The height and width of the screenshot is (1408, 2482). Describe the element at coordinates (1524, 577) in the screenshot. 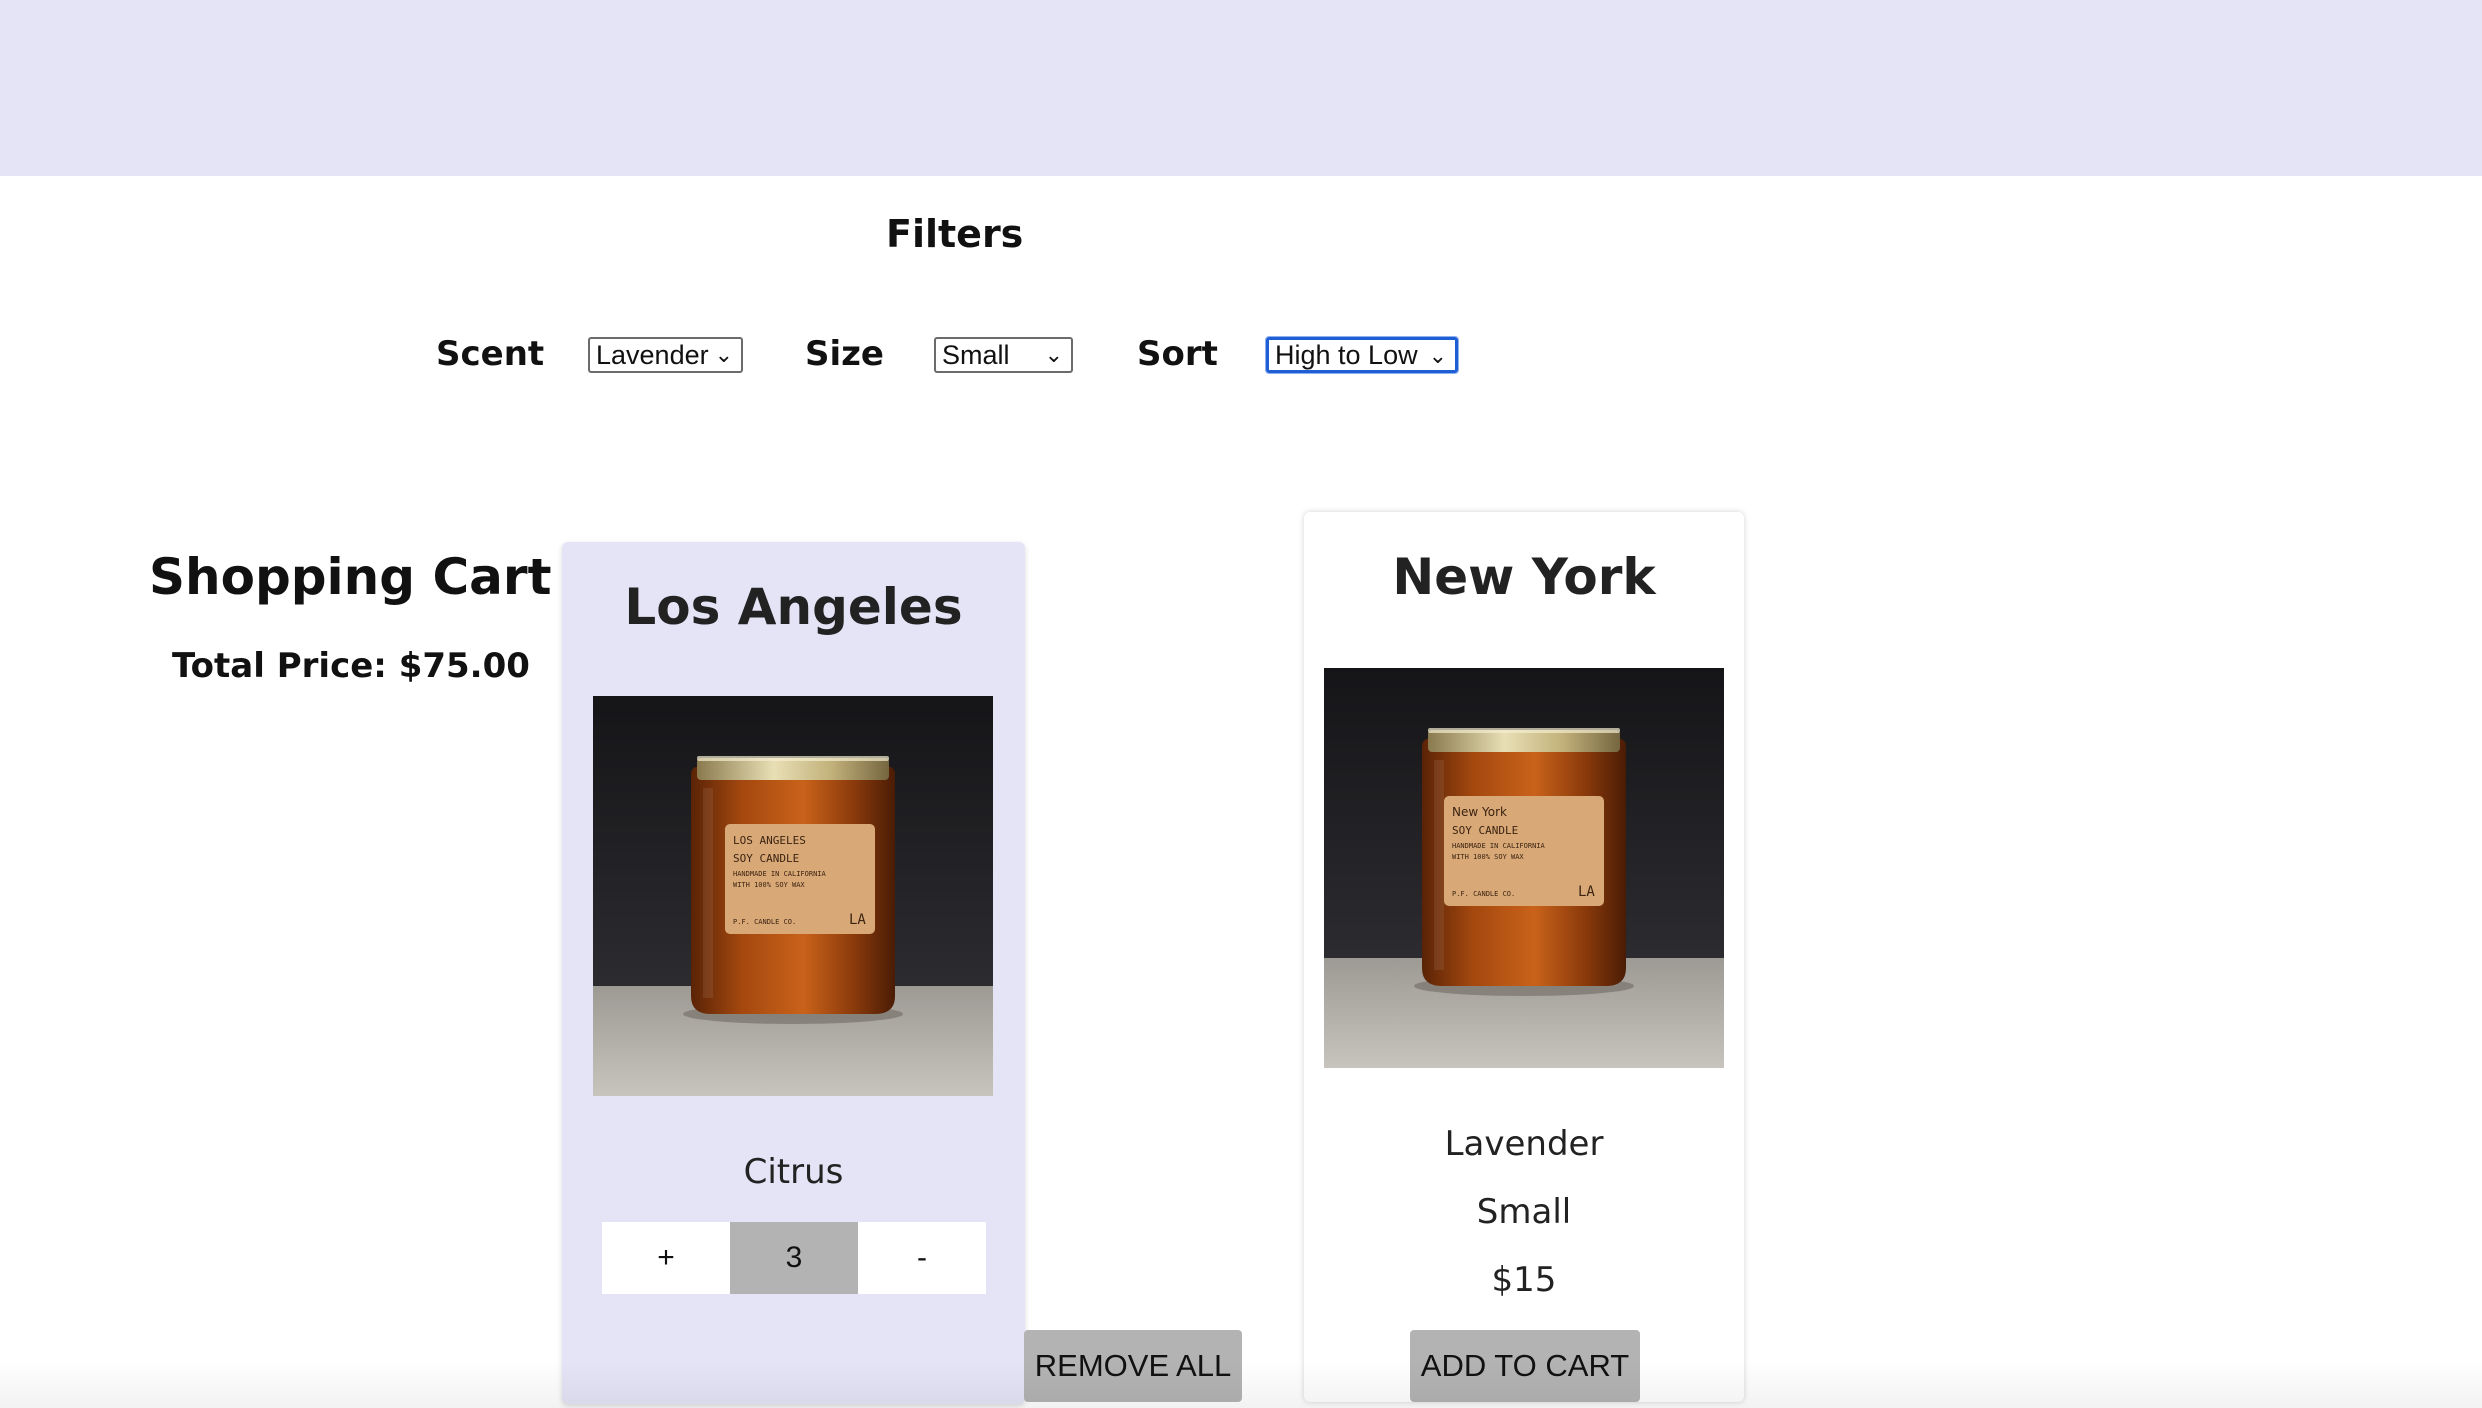

I see `product-name: New York` at that location.